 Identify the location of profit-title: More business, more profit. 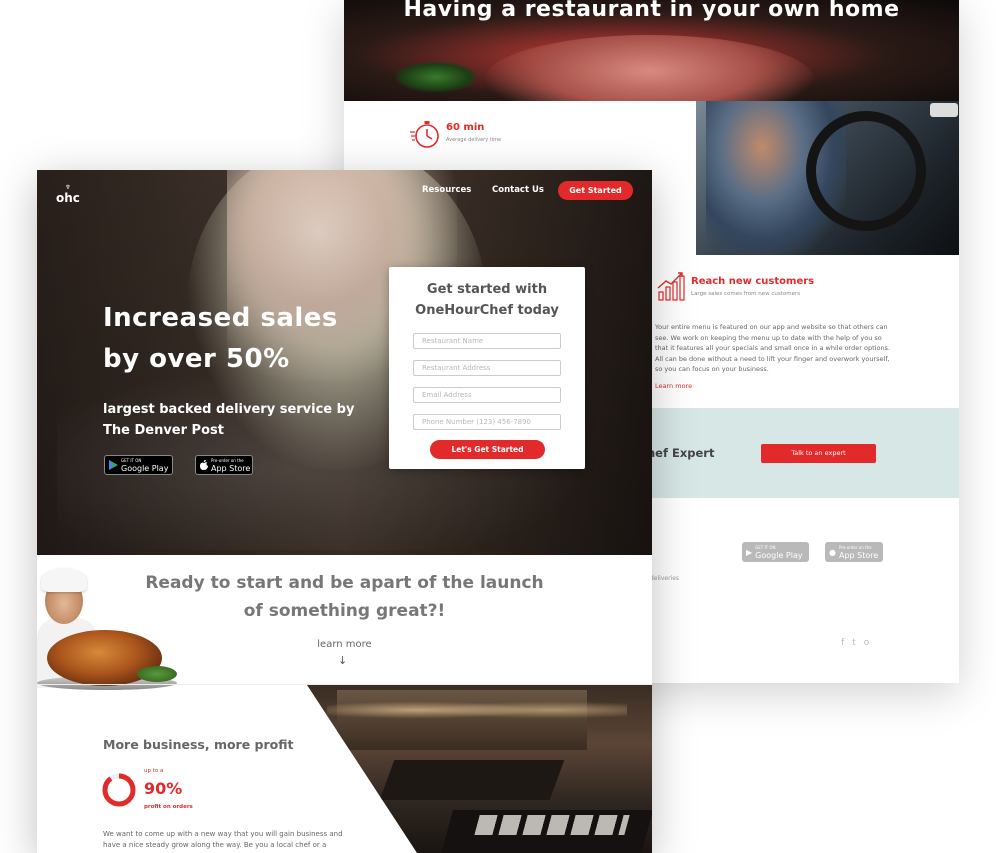
(198, 744).